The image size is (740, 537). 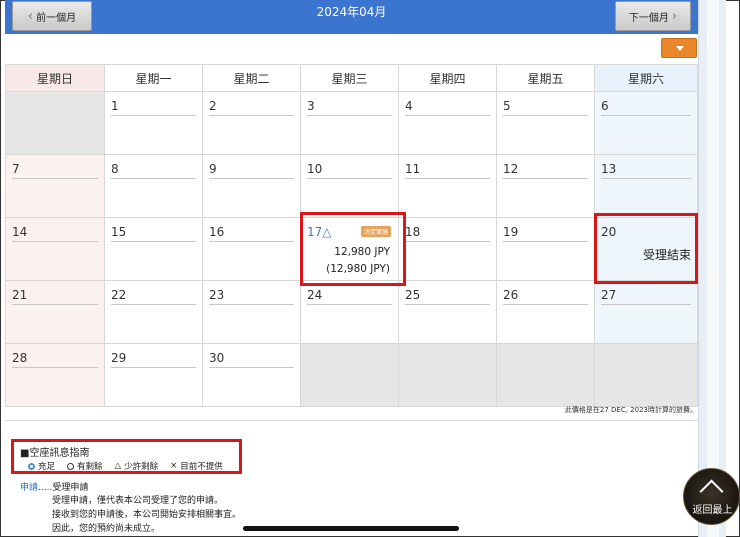 I want to click on week-row: 1 2 3 4 5 6, so click(x=351, y=123).